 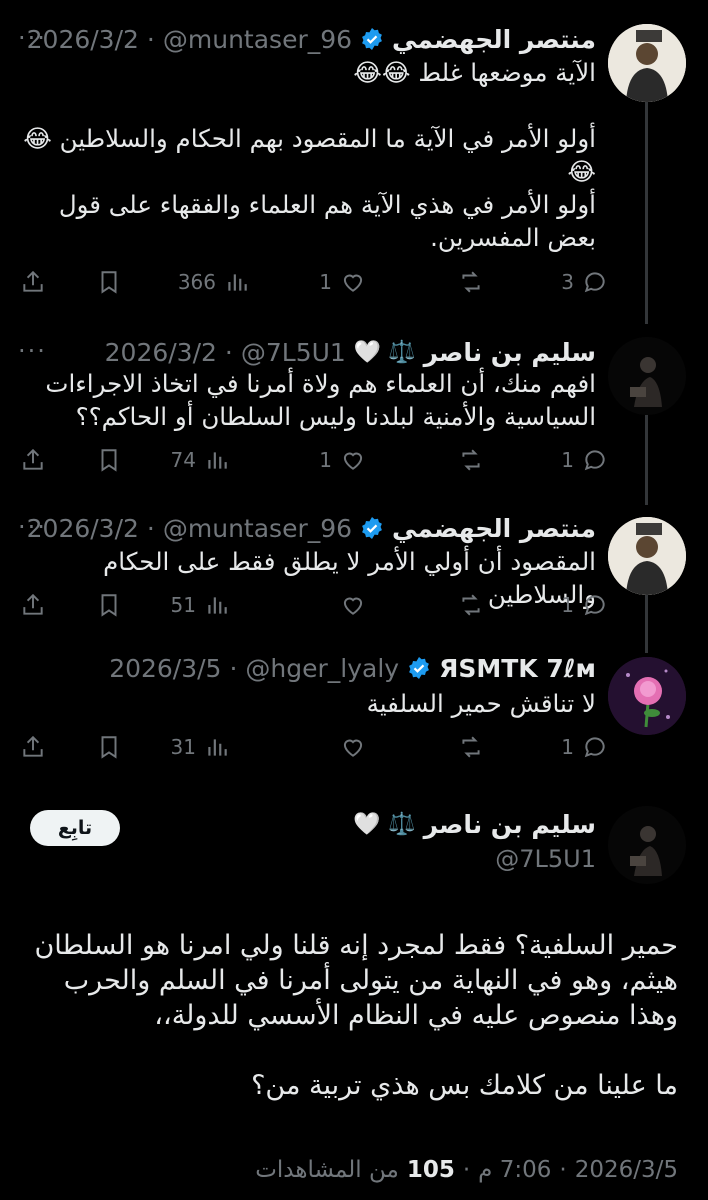 I want to click on main-author-name: سليم بن ناصر, so click(x=510, y=824).